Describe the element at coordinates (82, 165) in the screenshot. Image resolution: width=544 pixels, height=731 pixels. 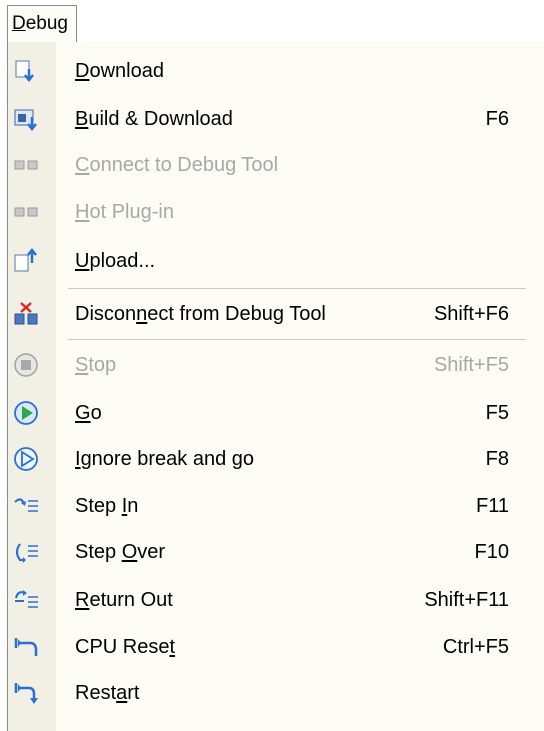
I see `mnemonic-char: C` at that location.